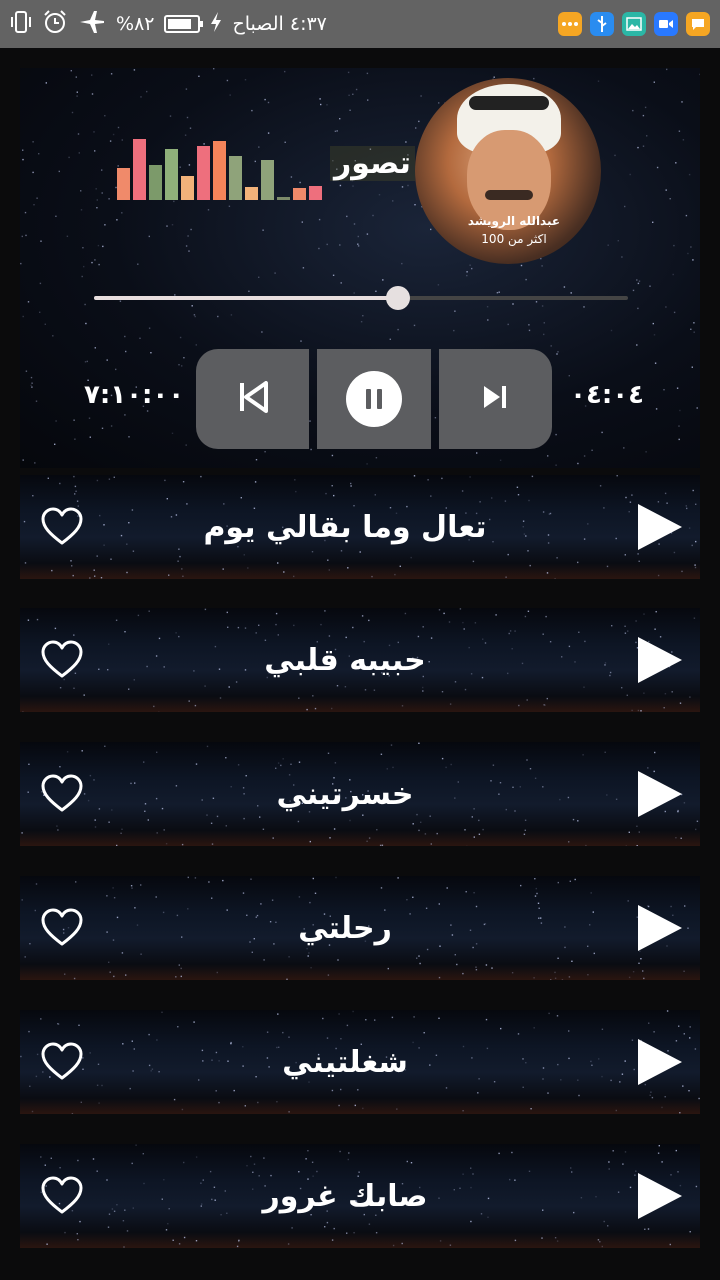 This screenshot has height=1280, width=720. I want to click on next-icon, so click(495, 399).